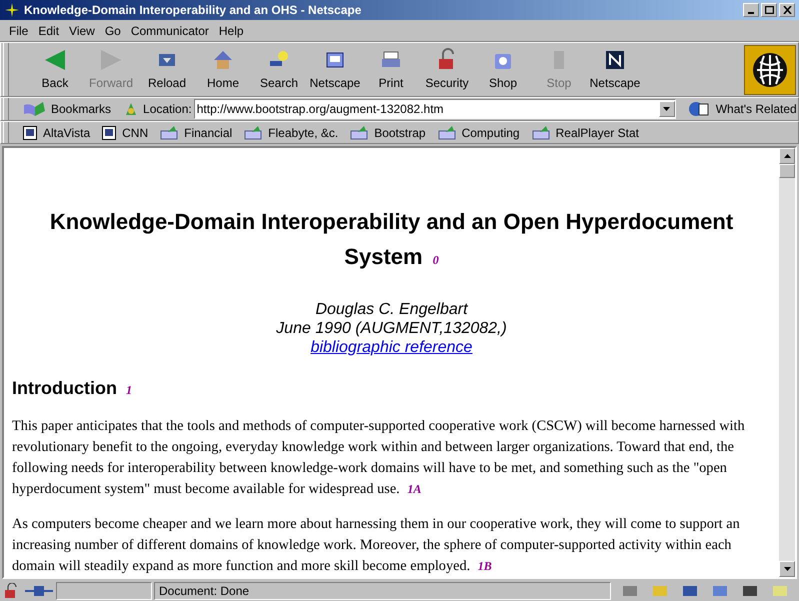 Image resolution: width=799 pixels, height=601 pixels. What do you see at coordinates (787, 362) in the screenshot?
I see `vertical-scrollbar` at bounding box center [787, 362].